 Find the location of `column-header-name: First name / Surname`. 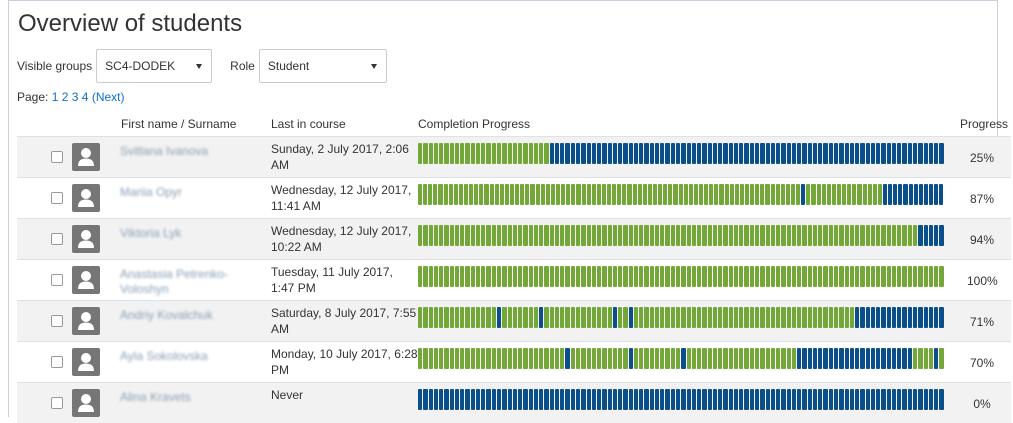

column-header-name: First name / Surname is located at coordinates (178, 124).